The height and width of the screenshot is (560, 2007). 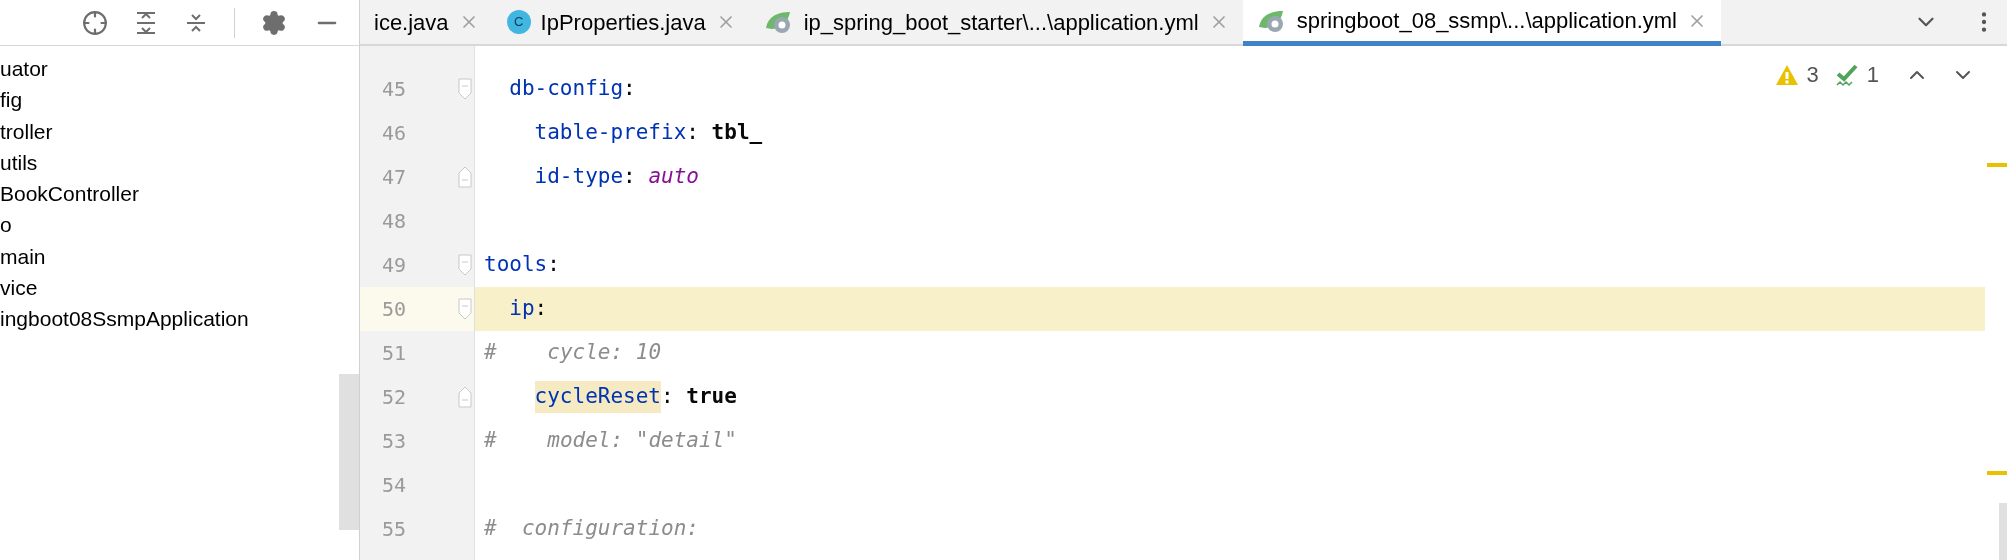 I want to click on code-token: true, so click(x=711, y=397).